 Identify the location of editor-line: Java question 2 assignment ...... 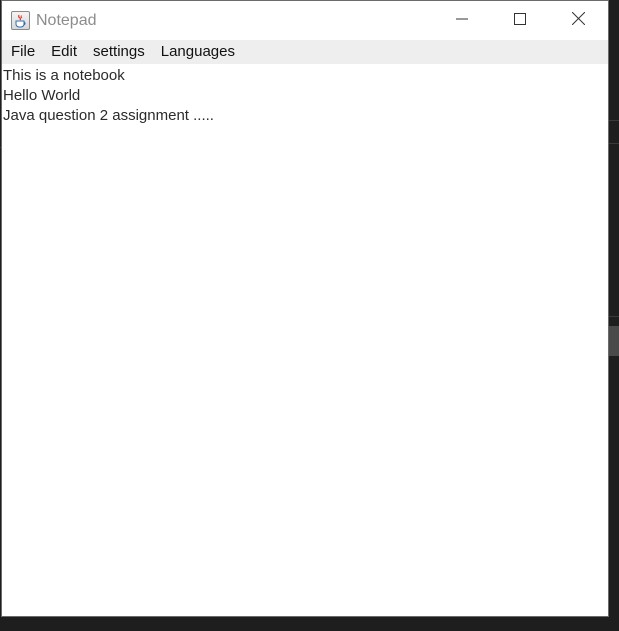
(108, 115).